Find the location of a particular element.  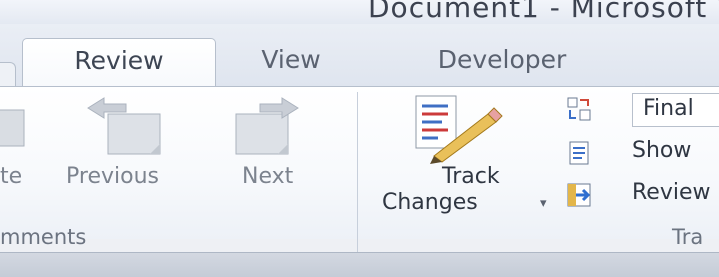

track-changes-label-line1: Track is located at coordinates (471, 176).